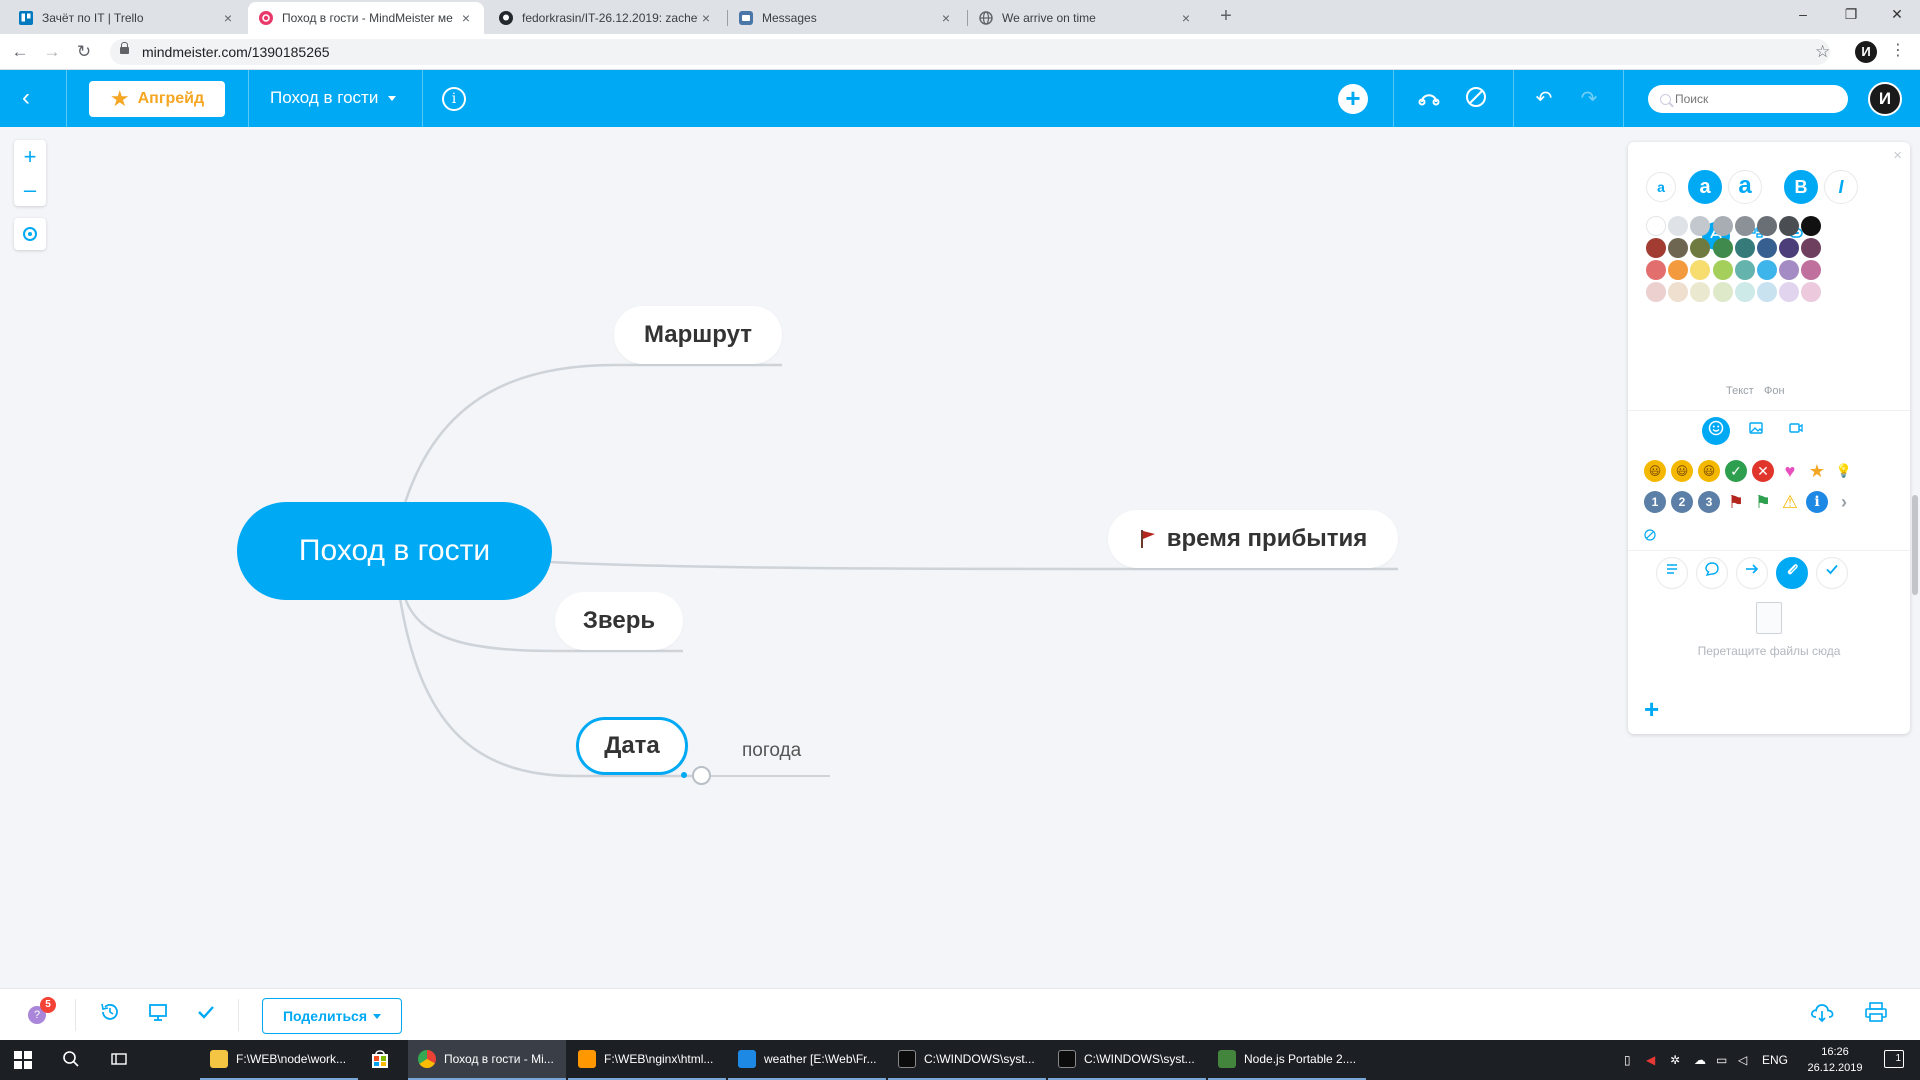 Image resolution: width=1920 pixels, height=1080 pixels. What do you see at coordinates (206, 1015) in the screenshot?
I see `checkmark-icon` at bounding box center [206, 1015].